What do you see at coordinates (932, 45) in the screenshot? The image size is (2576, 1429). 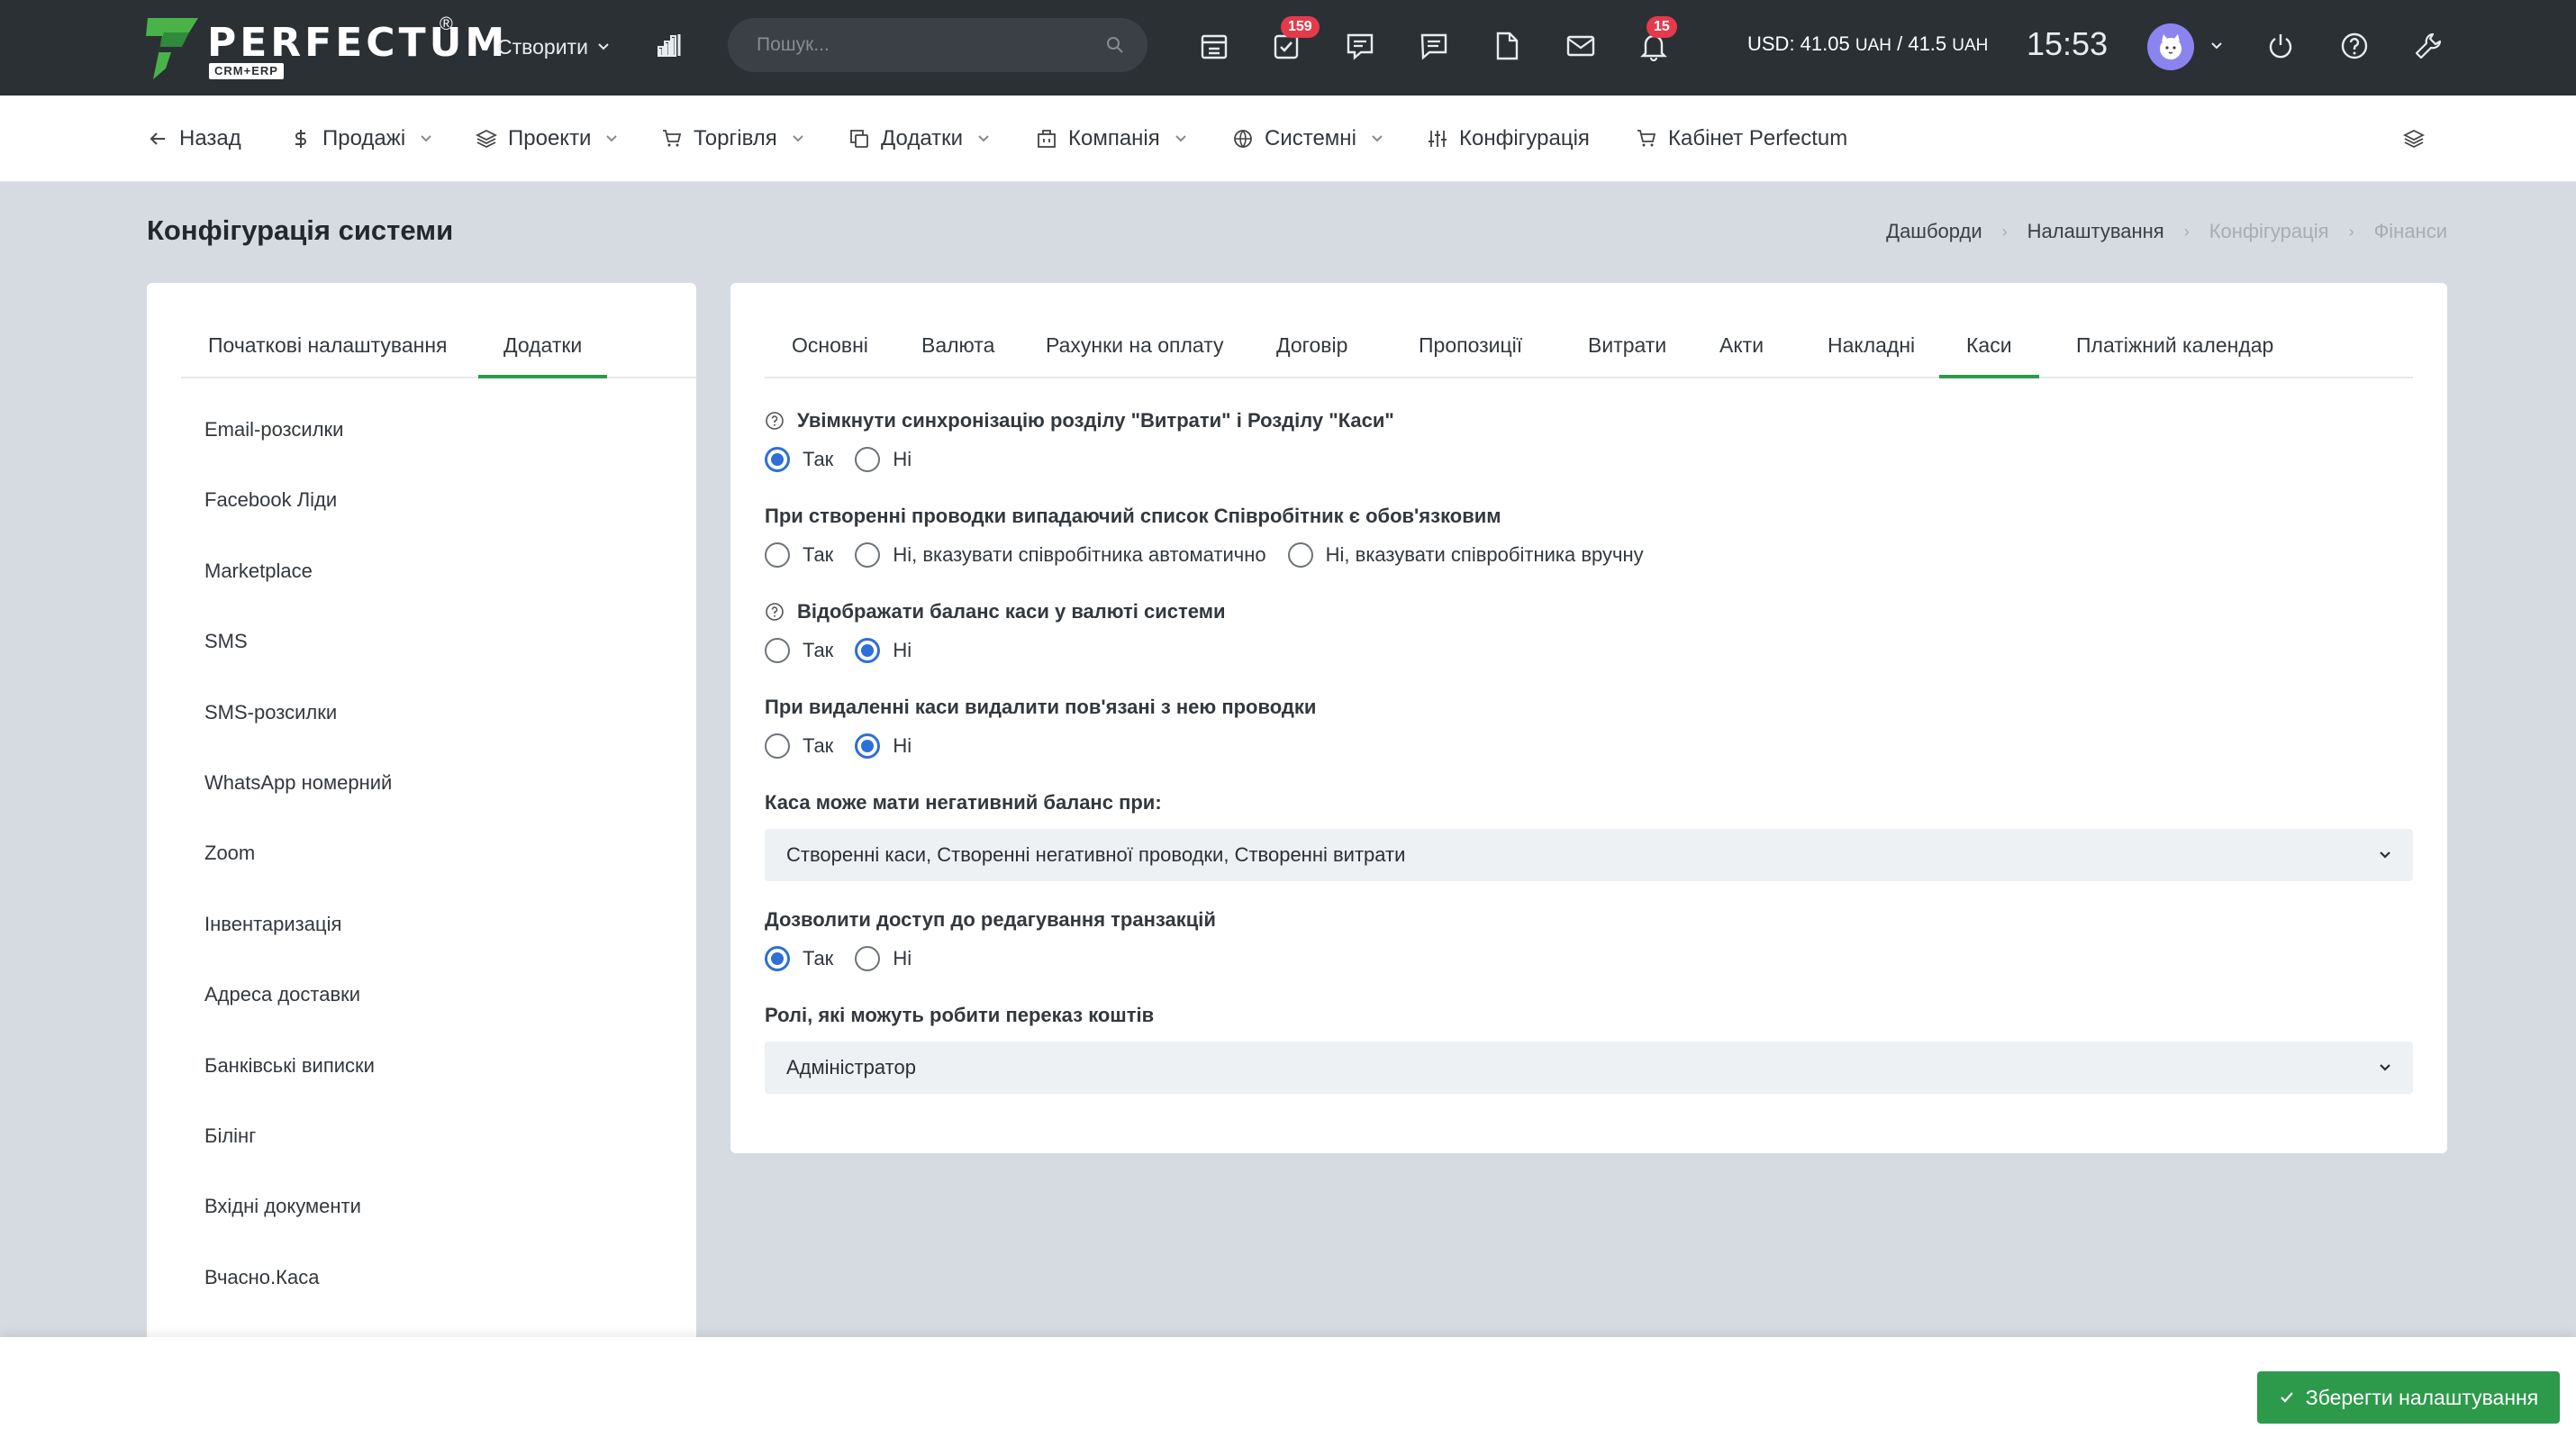 I see `search-input` at bounding box center [932, 45].